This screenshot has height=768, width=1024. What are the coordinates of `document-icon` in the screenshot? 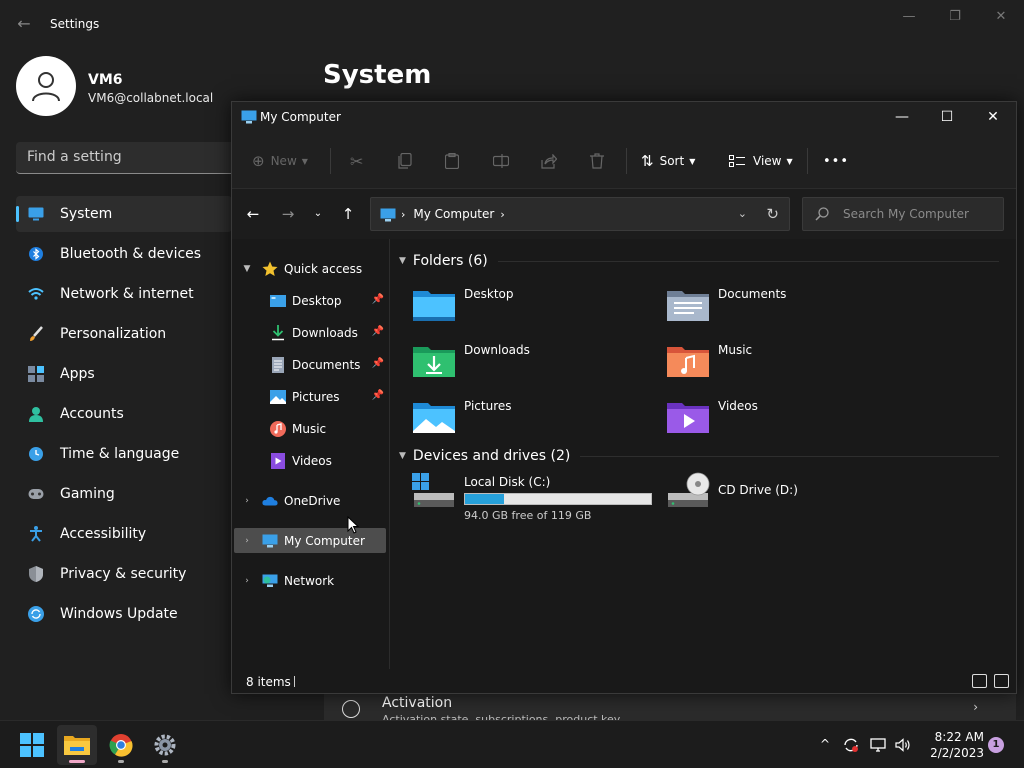 It's located at (278, 364).